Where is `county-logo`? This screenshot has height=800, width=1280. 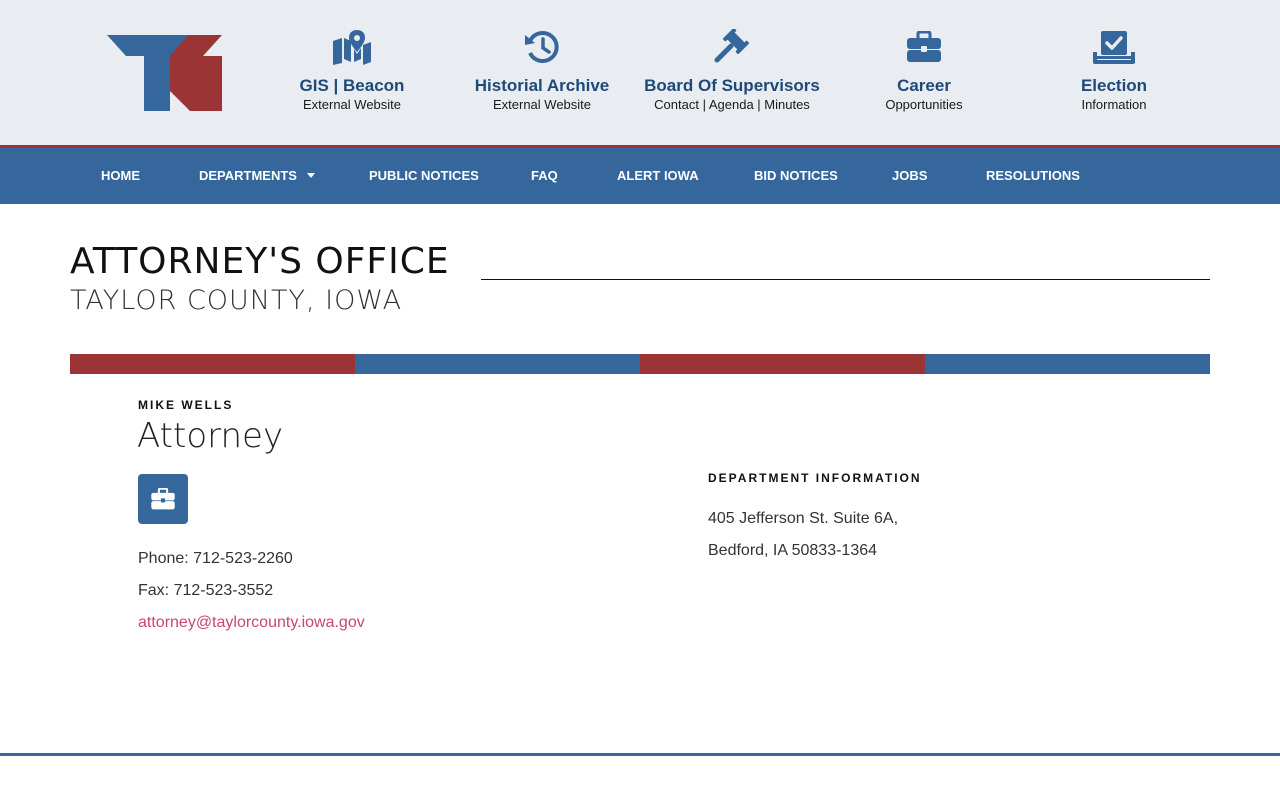
county-logo is located at coordinates (165, 73).